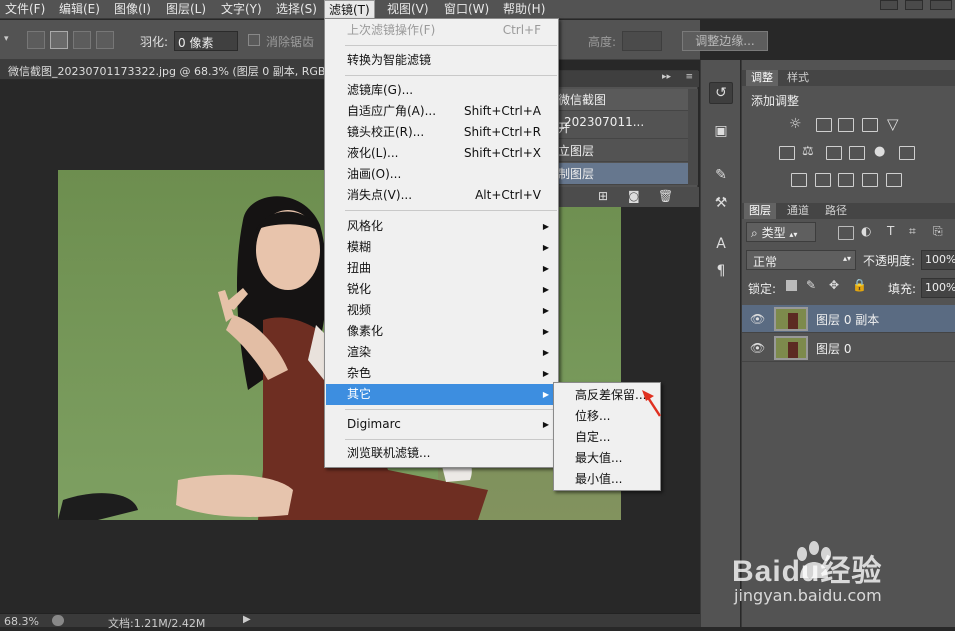  Describe the element at coordinates (441, 268) in the screenshot. I see `menu-item-distort: 扭曲 ▶` at that location.